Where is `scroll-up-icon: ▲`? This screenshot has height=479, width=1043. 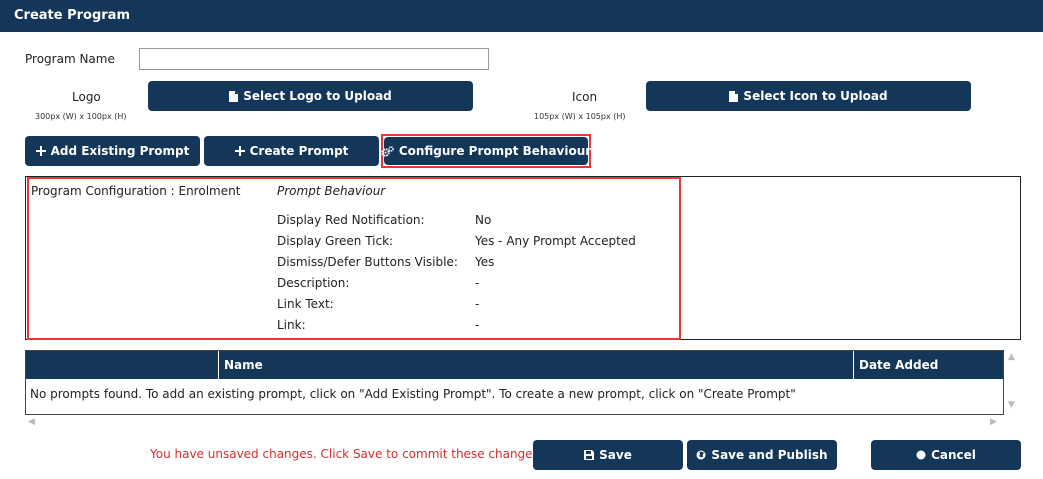
scroll-up-icon: ▲ is located at coordinates (1011, 357).